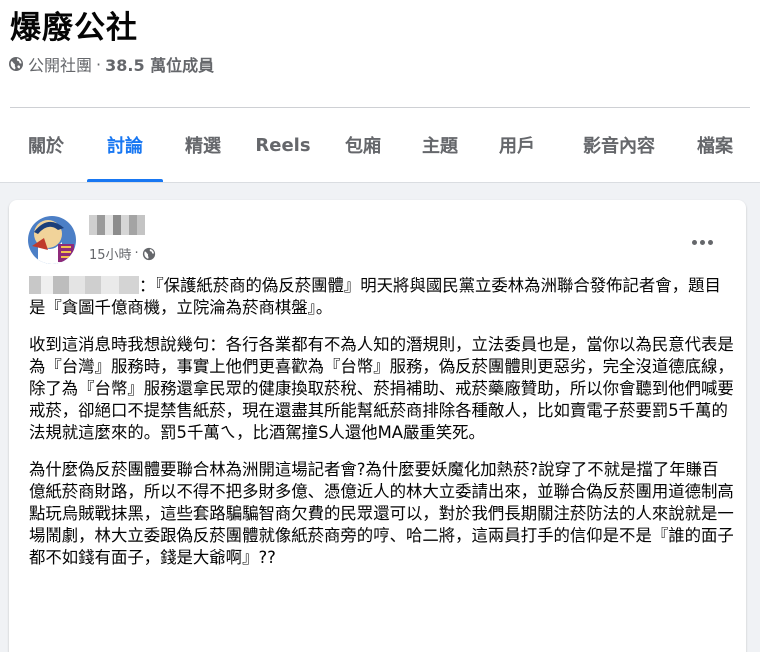 The width and height of the screenshot is (760, 652). I want to click on tab-discussion: 討論, so click(125, 145).